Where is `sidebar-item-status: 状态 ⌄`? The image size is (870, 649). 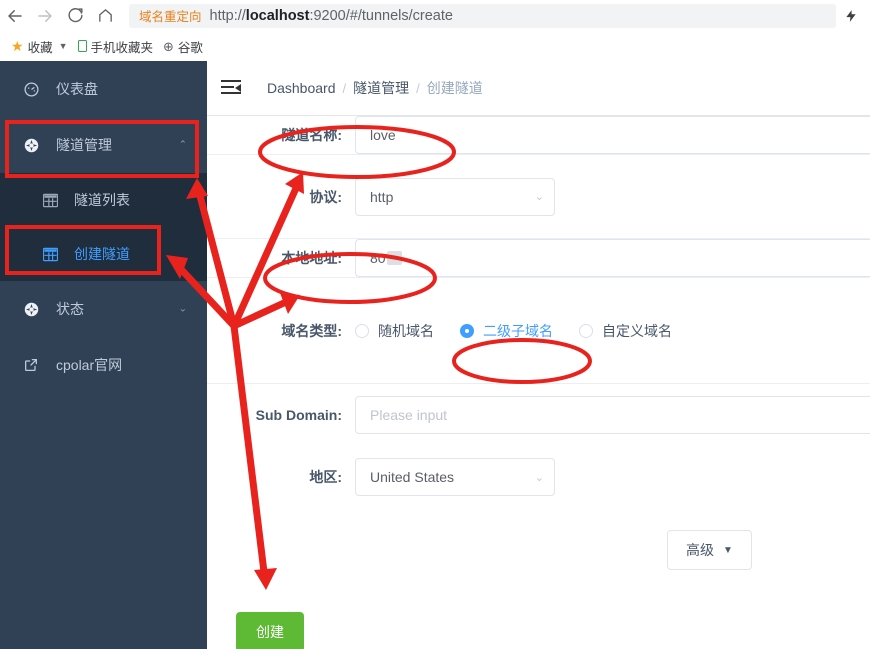 sidebar-item-status: 状态 ⌄ is located at coordinates (103, 309).